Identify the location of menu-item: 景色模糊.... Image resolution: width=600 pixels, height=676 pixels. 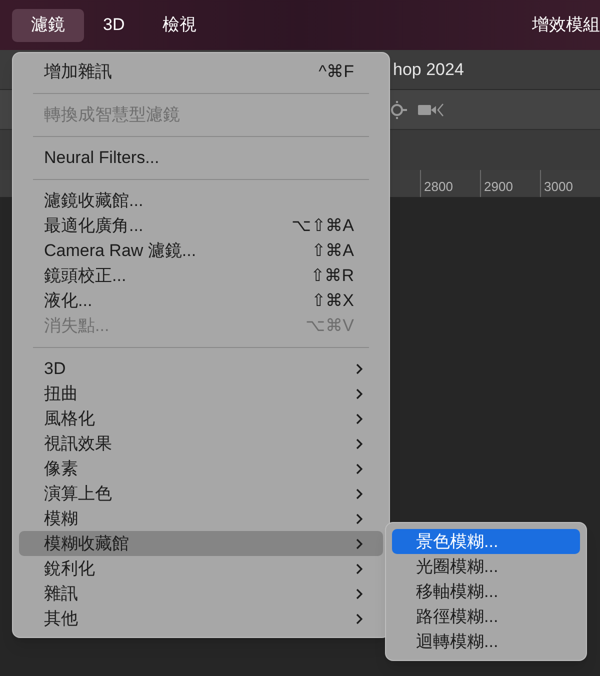
(486, 541).